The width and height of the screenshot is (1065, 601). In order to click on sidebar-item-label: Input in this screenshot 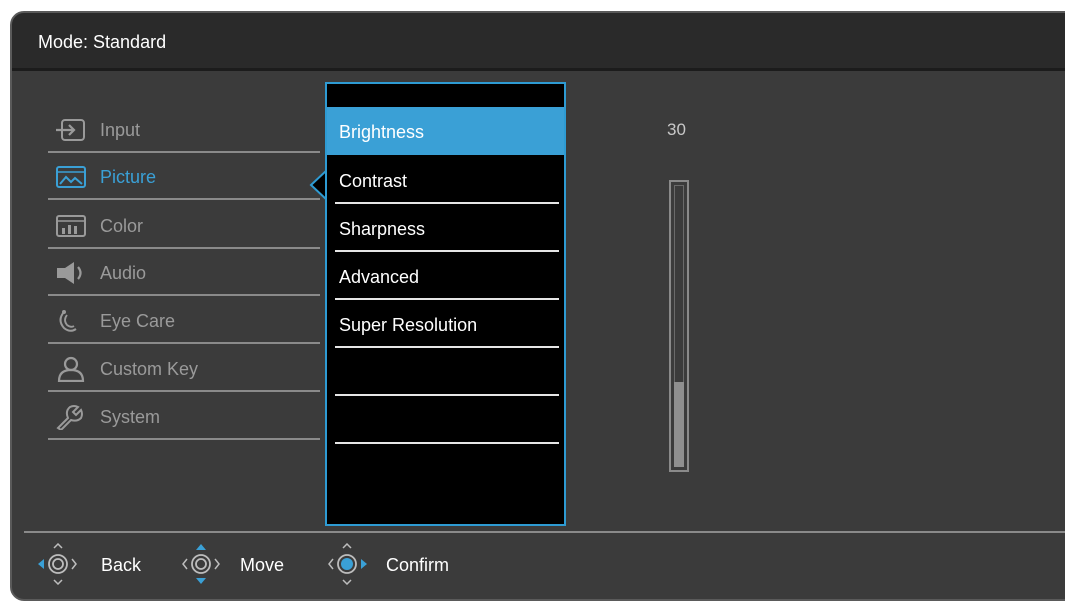, I will do `click(120, 130)`.